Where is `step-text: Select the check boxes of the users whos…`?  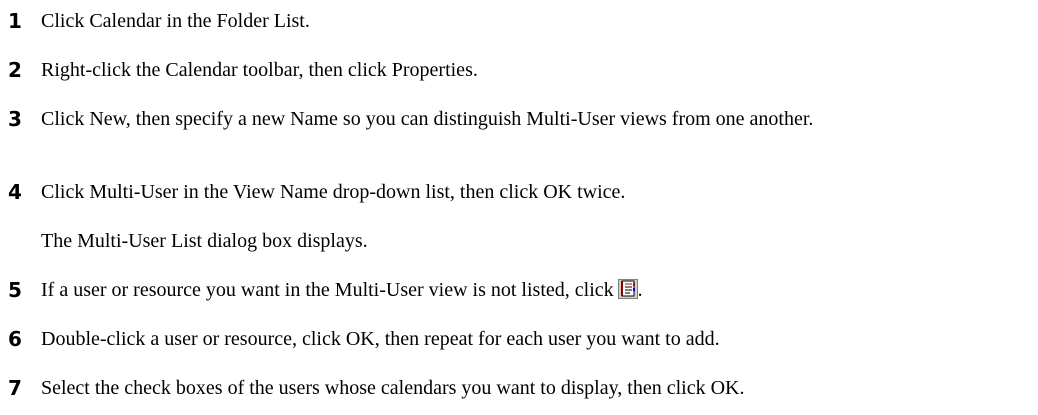 step-text: Select the check boxes of the users whos… is located at coordinates (393, 388).